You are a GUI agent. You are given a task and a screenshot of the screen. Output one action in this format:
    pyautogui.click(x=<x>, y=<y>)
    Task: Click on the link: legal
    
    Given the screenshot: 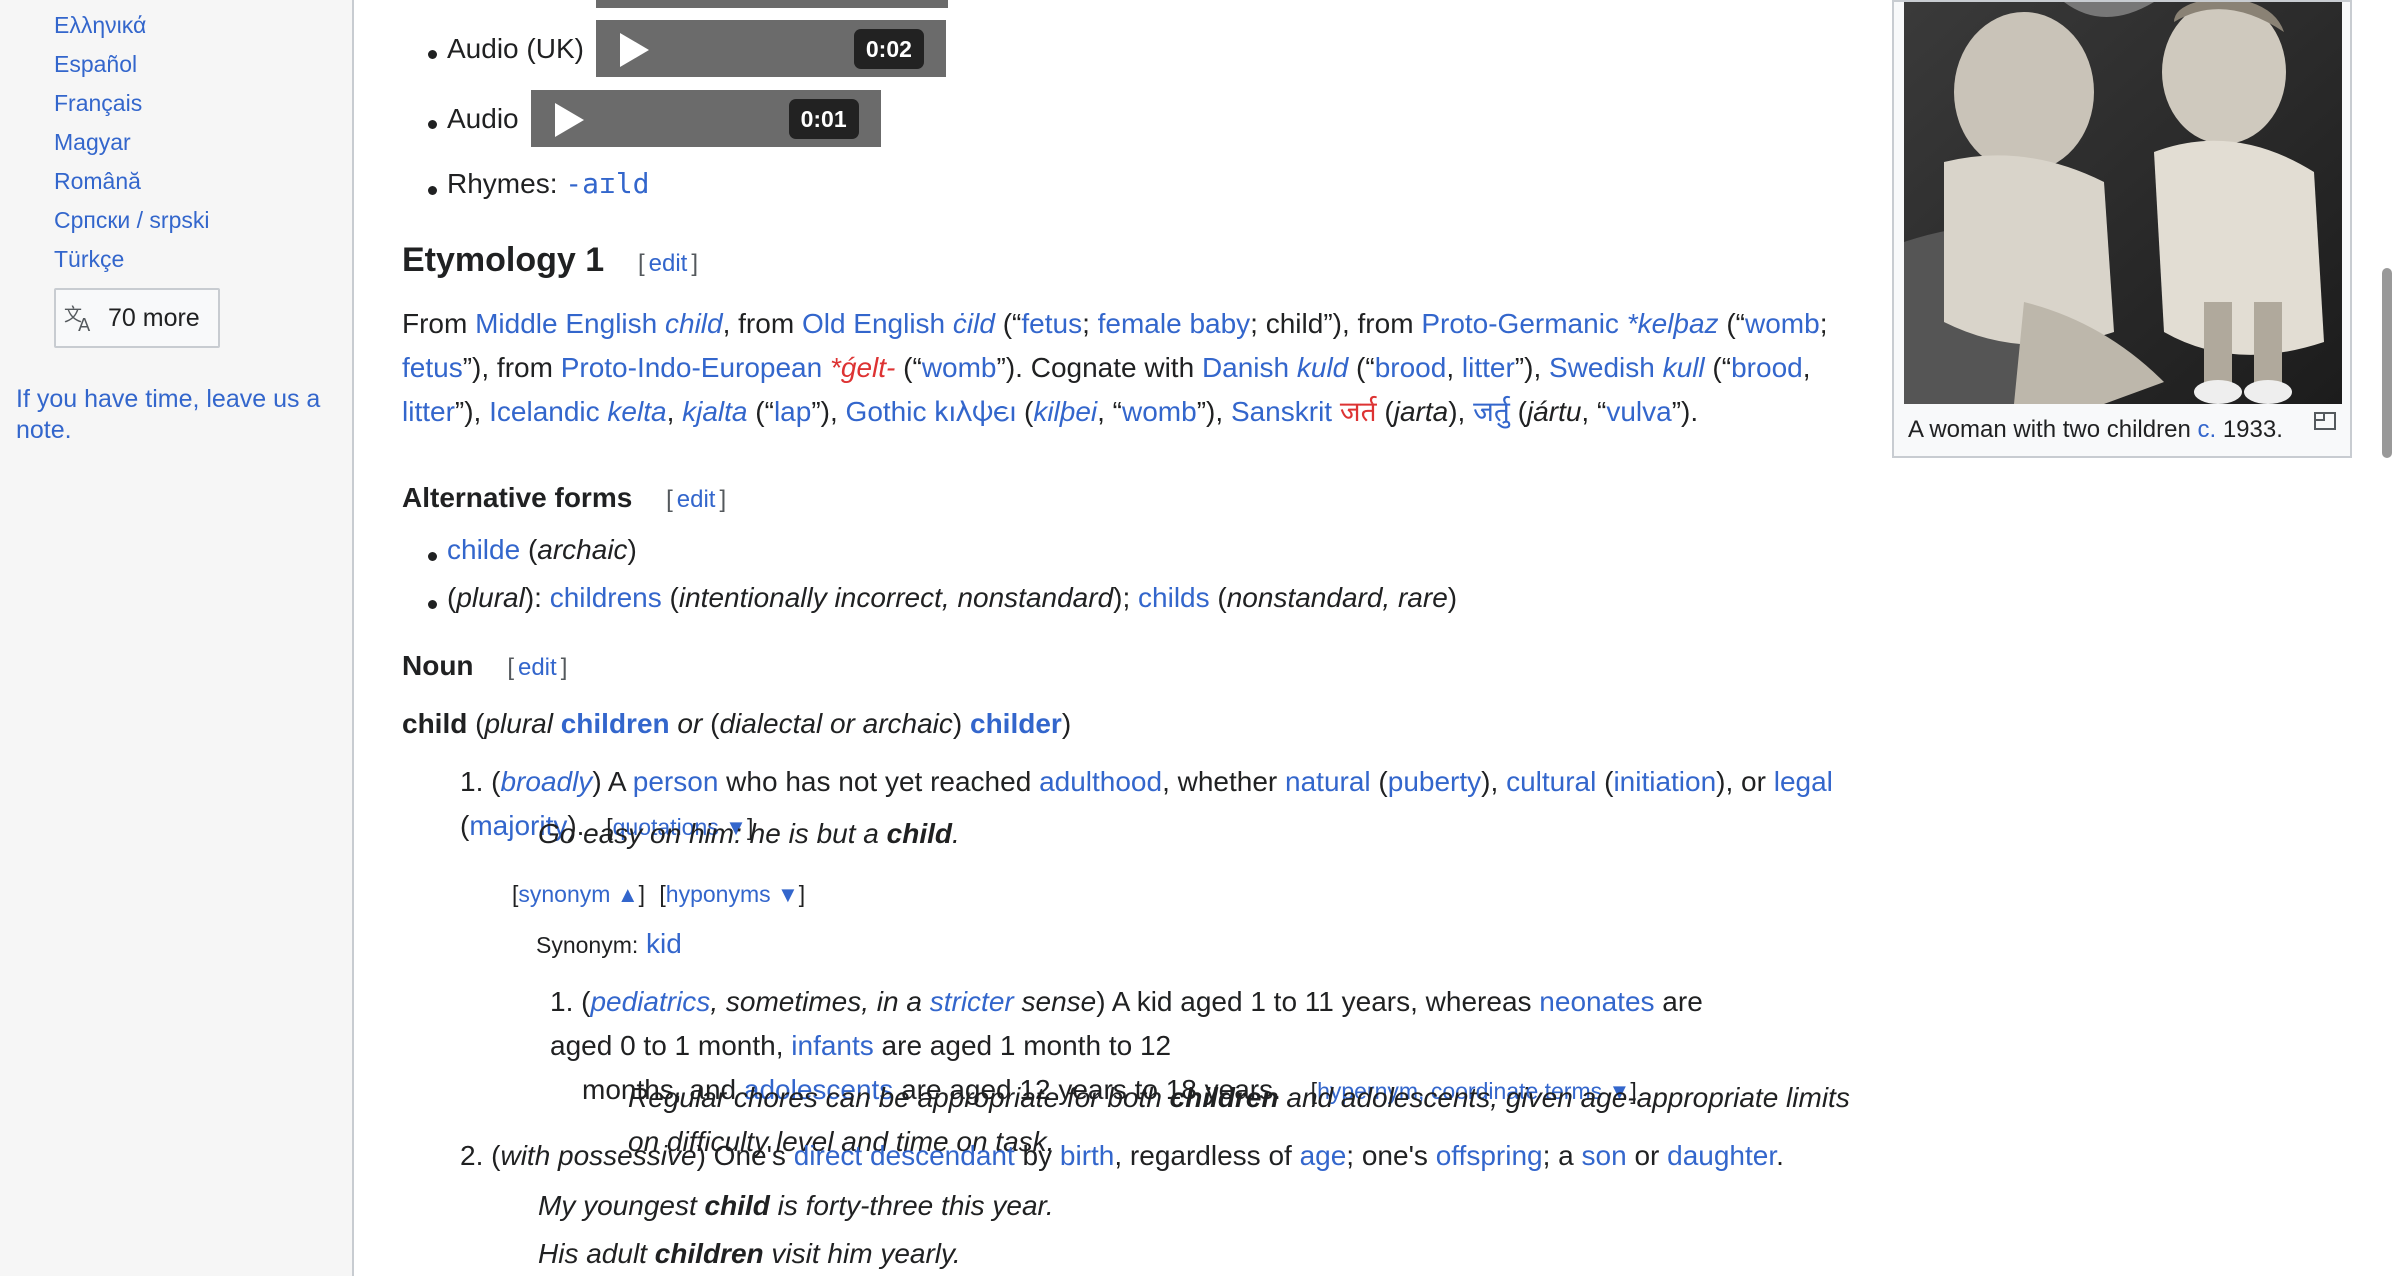 What is the action you would take?
    pyautogui.click(x=1803, y=781)
    